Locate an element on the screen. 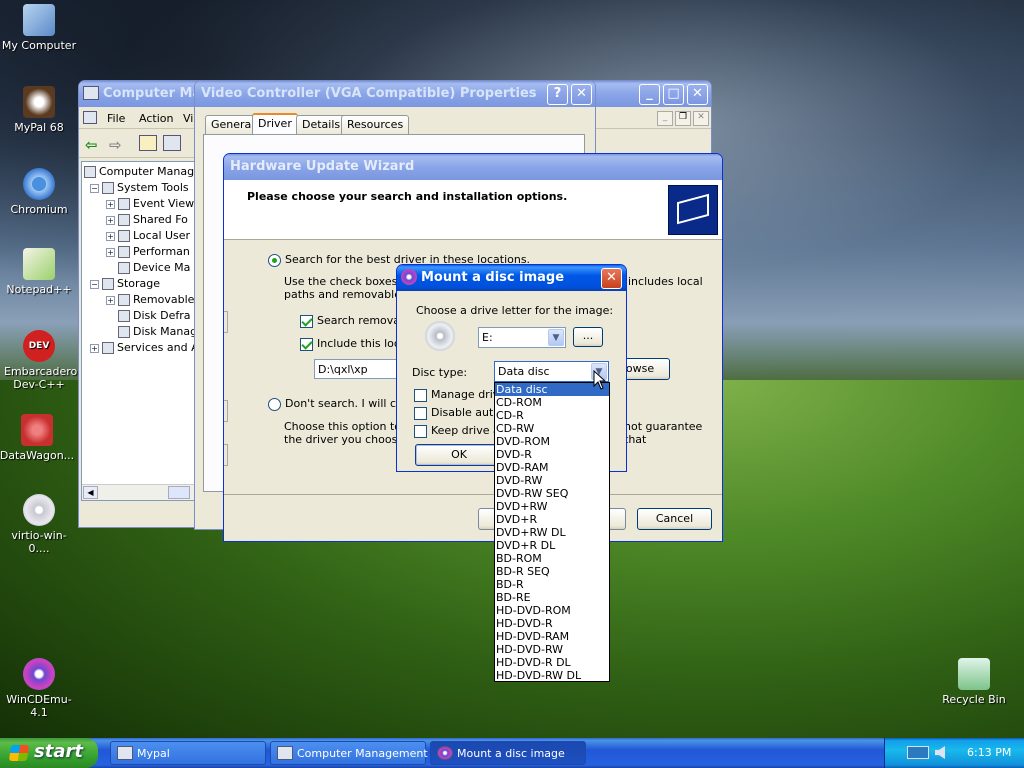 The width and height of the screenshot is (1024, 768). disc-type-option: HD-DVD-ROM is located at coordinates (552, 610).